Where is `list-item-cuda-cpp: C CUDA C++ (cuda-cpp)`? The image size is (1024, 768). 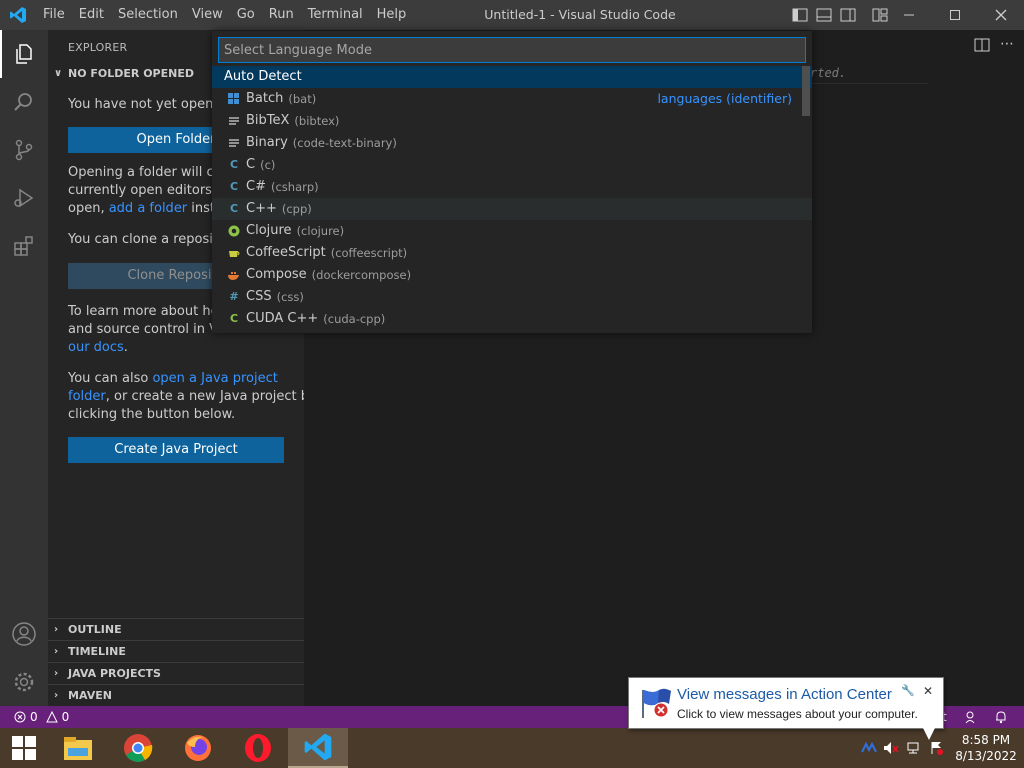 list-item-cuda-cpp: C CUDA C++ (cuda-cpp) is located at coordinates (512, 319).